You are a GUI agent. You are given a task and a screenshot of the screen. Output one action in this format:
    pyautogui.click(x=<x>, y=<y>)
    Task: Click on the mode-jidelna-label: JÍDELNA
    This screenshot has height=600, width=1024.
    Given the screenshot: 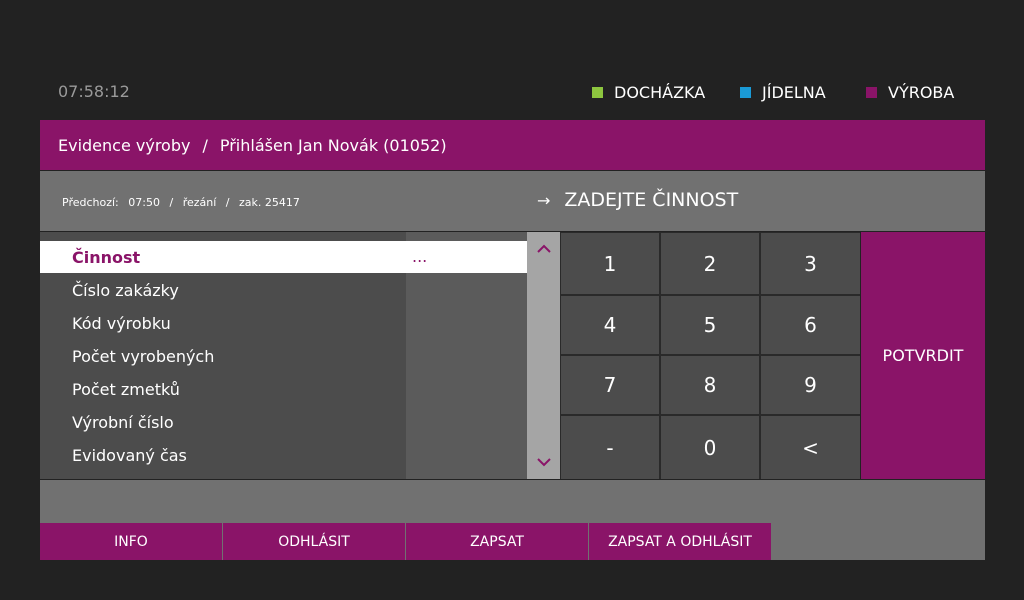 What is the action you would take?
    pyautogui.click(x=794, y=92)
    